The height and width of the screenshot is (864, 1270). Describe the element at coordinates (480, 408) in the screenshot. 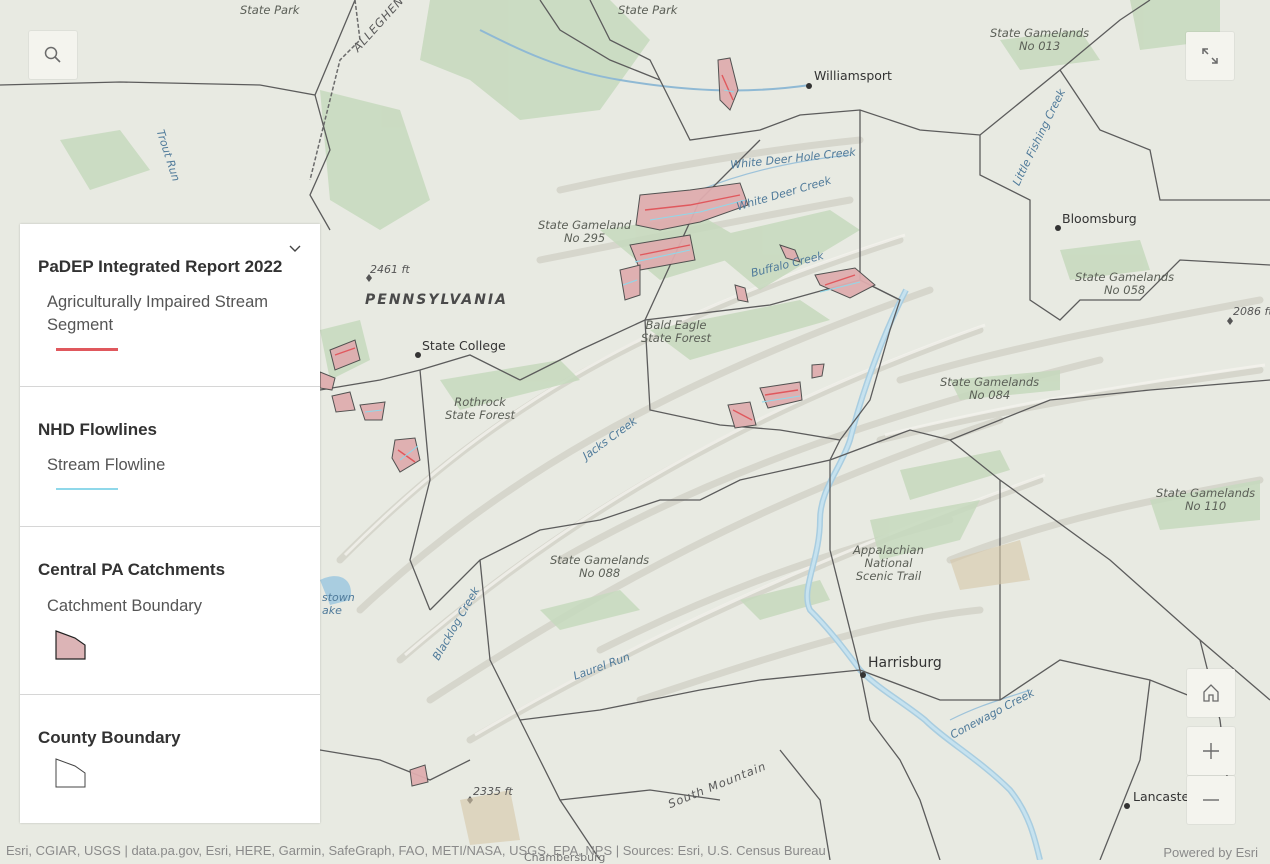

I see `map-label-forest: Rothrock State Forest` at that location.